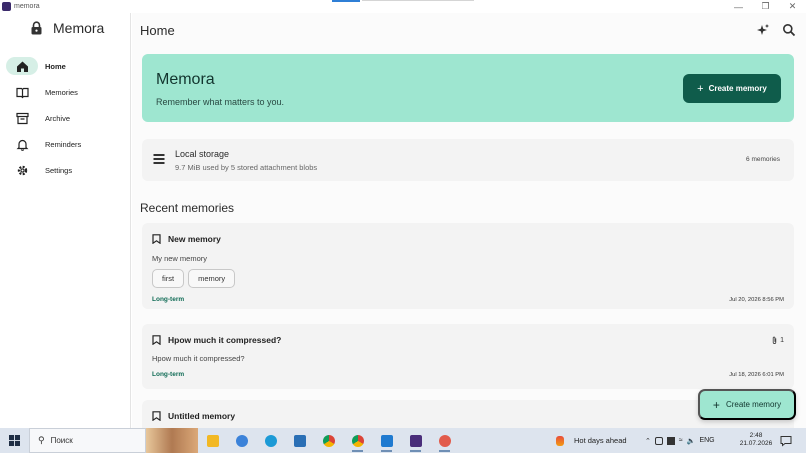 The height and width of the screenshot is (453, 806). I want to click on sidebar-item-home: Home, so click(65, 66).